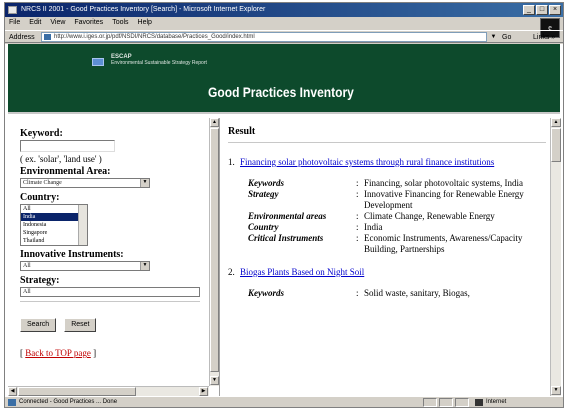  I want to click on menu-view: View, so click(57, 23).